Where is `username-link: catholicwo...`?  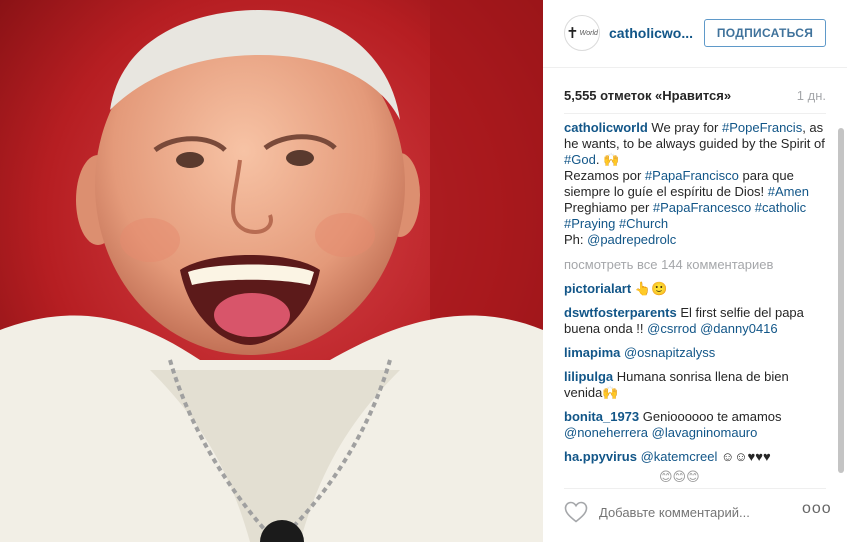
username-link: catholicwo... is located at coordinates (654, 33).